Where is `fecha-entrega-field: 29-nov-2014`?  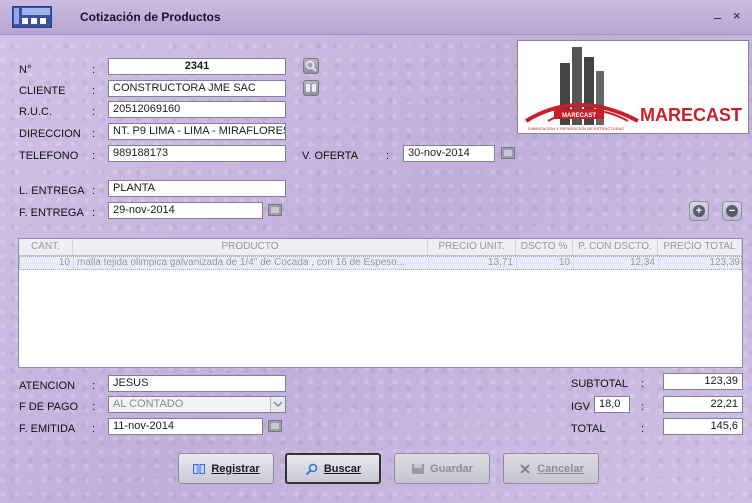
fecha-entrega-field: 29-nov-2014 is located at coordinates (185, 210).